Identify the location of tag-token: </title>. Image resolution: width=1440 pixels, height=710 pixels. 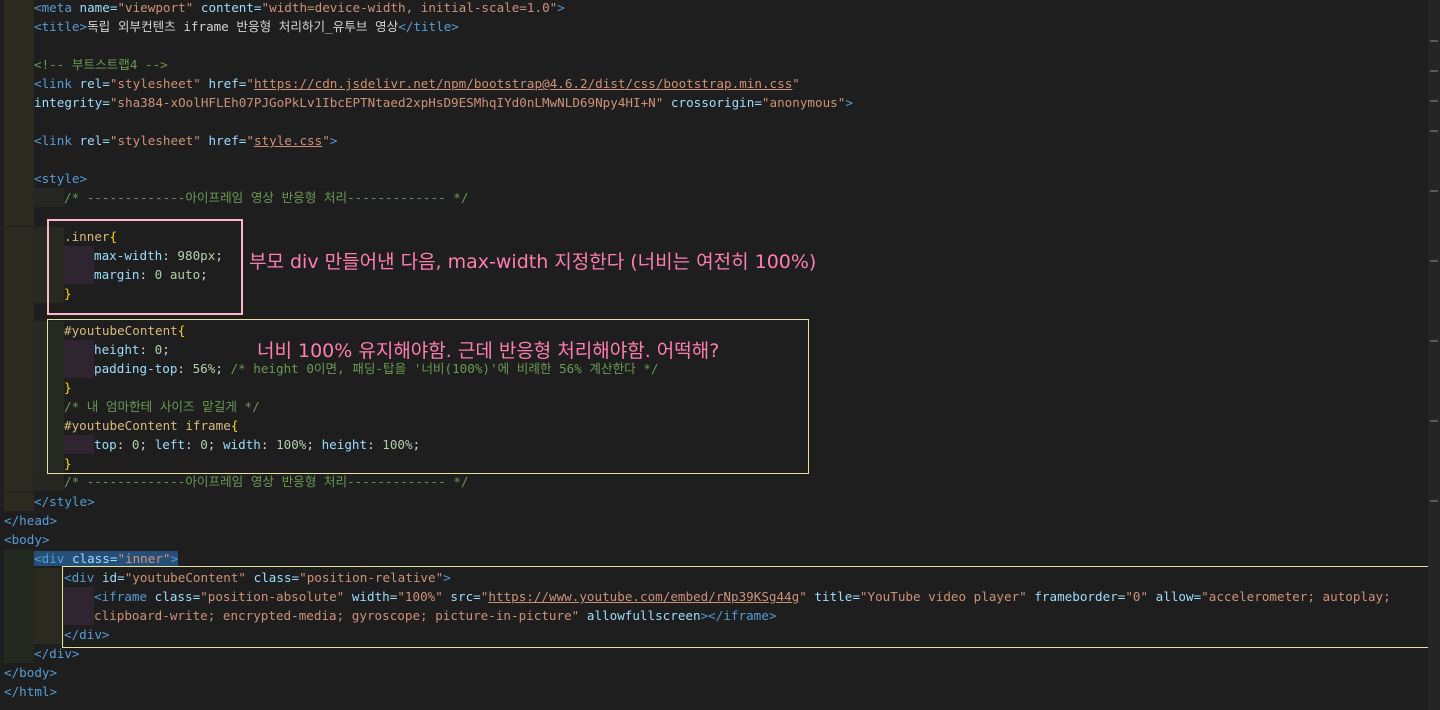
(428, 26).